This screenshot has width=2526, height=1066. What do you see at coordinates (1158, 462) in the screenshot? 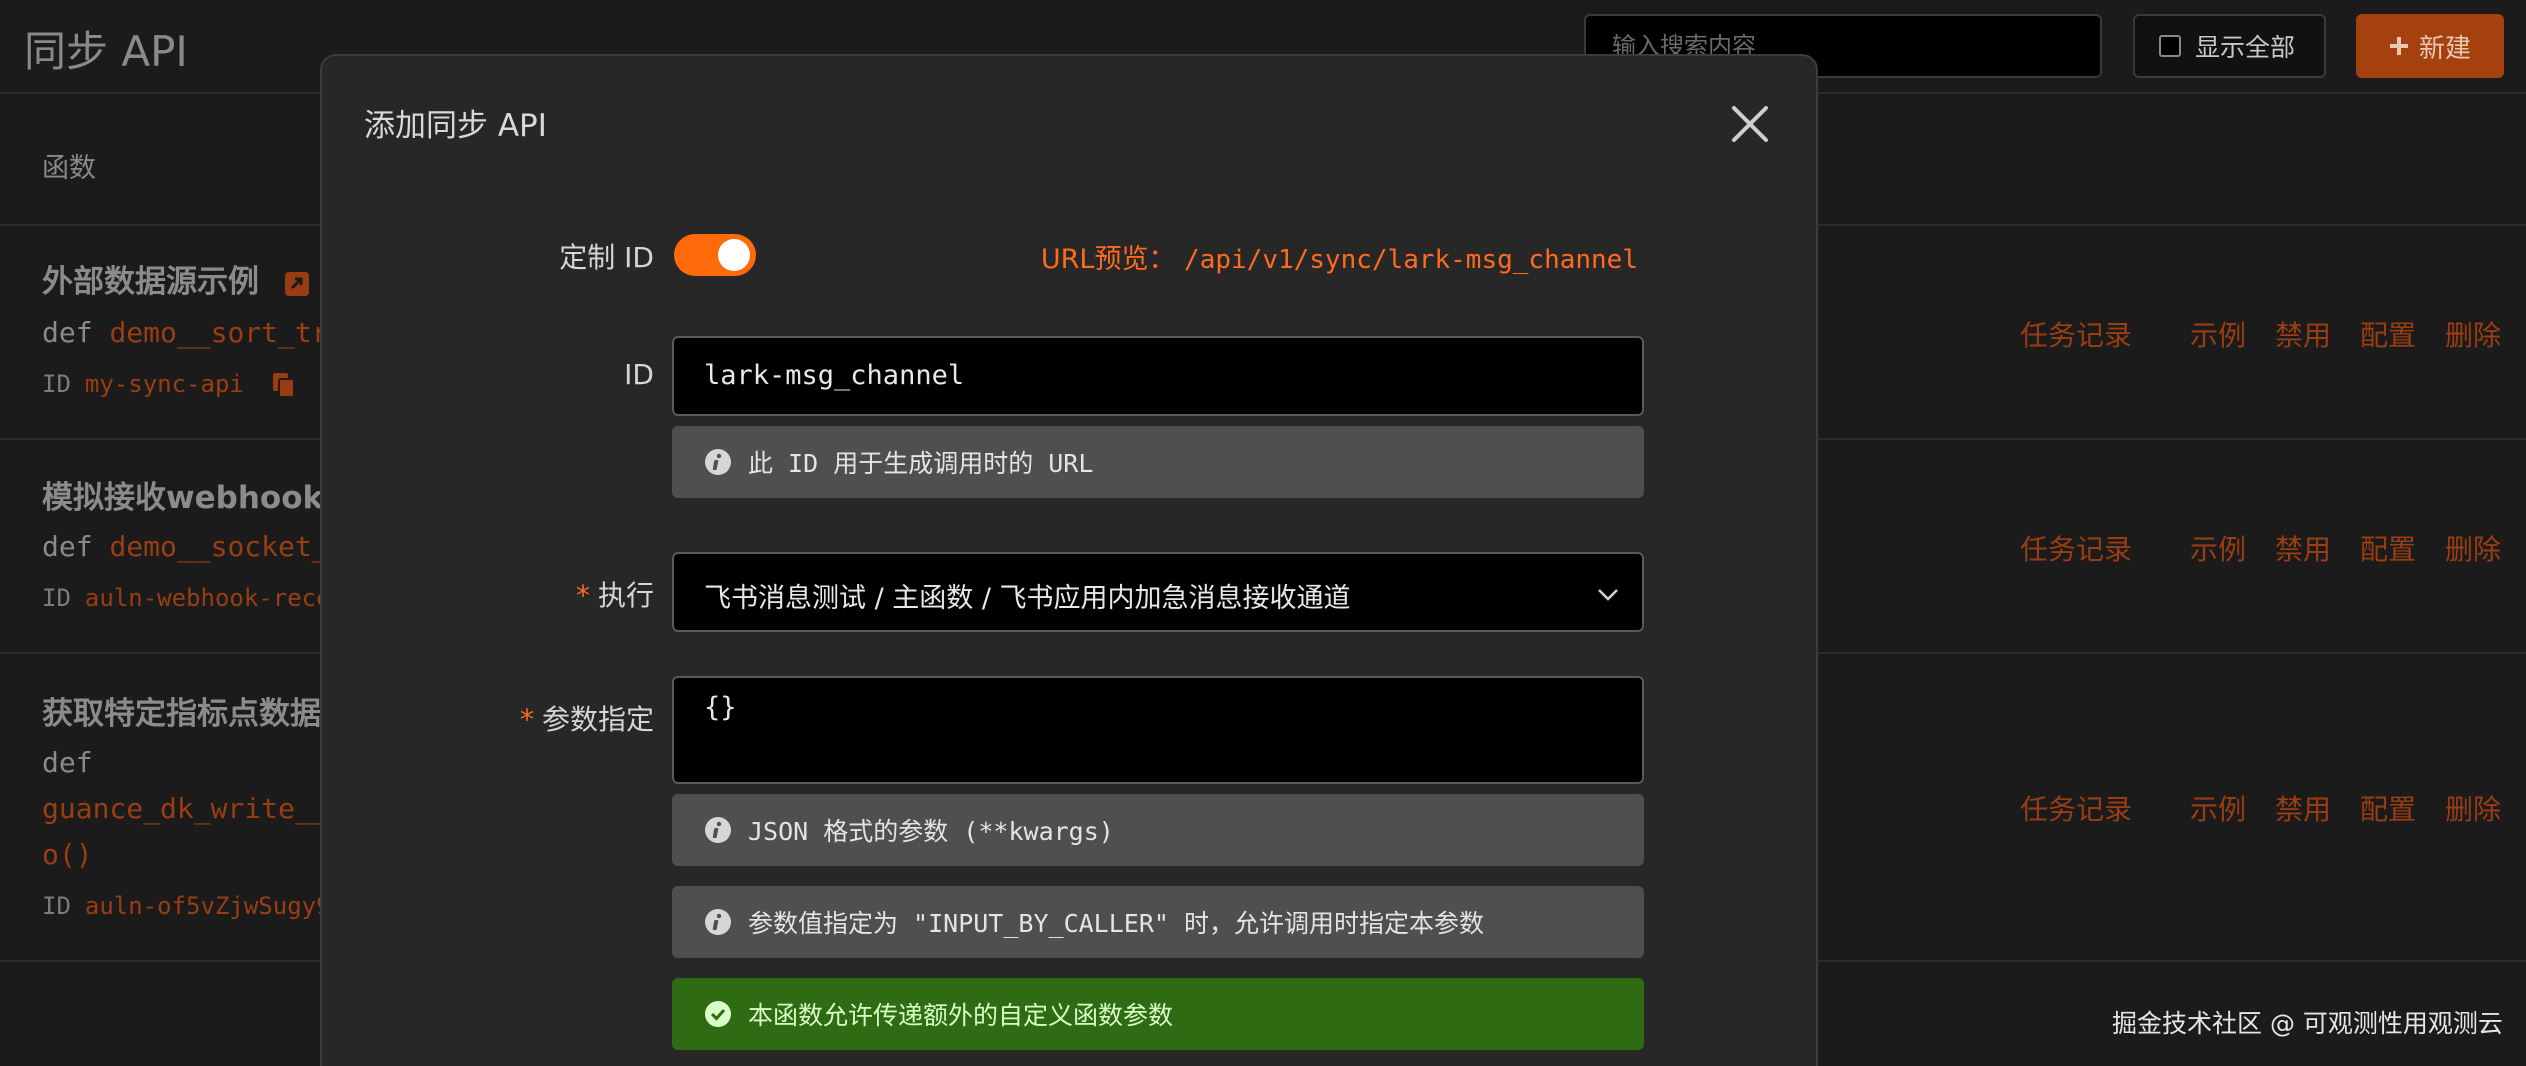
I see `id-hint: 此 ID 用于生成调用时的 URL` at bounding box center [1158, 462].